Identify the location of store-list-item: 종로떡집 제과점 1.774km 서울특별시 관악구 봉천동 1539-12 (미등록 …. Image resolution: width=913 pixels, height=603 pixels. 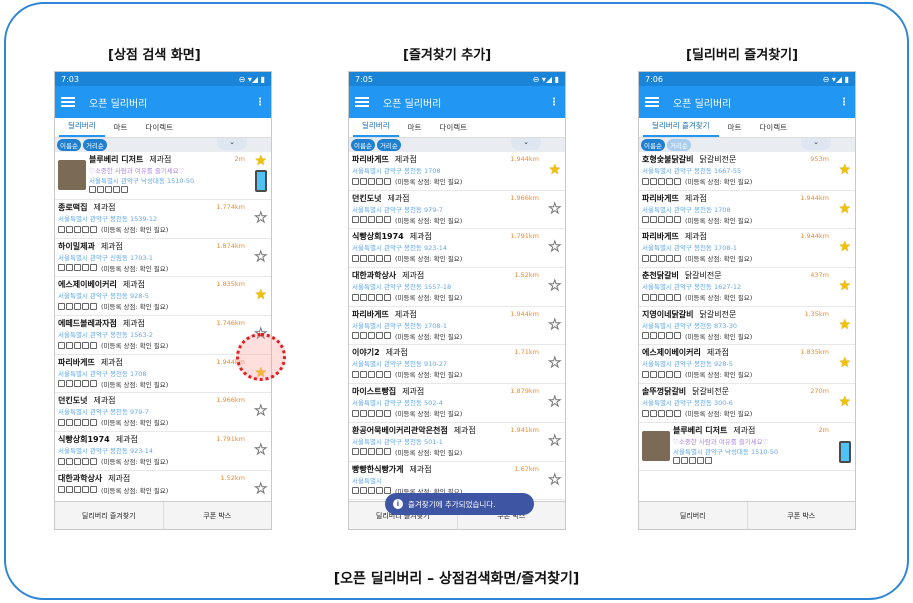
(163, 219).